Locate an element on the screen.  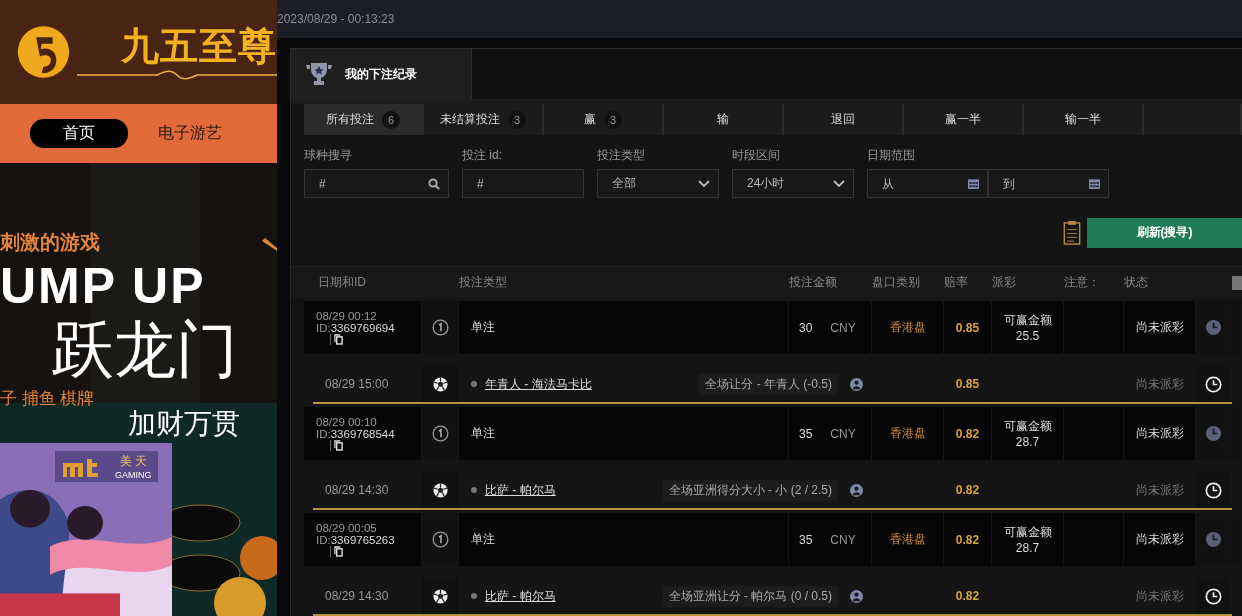
column-header: 注意： is located at coordinates (1082, 282).